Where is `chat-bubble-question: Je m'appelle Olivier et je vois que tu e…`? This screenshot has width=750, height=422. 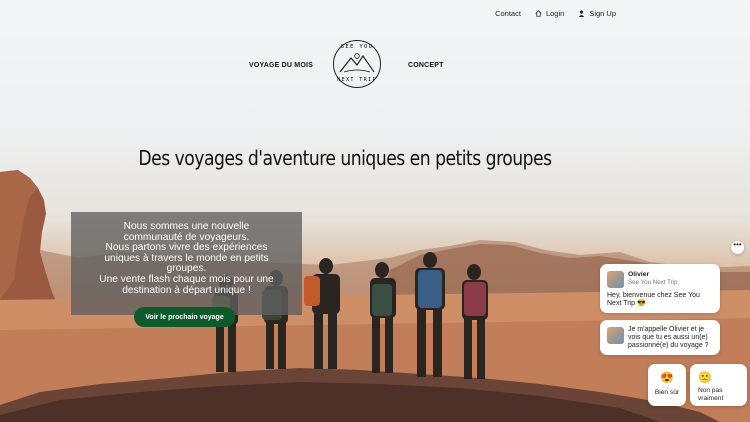
chat-bubble-question: Je m'appelle Olivier et je vois que tu e… is located at coordinates (660, 337).